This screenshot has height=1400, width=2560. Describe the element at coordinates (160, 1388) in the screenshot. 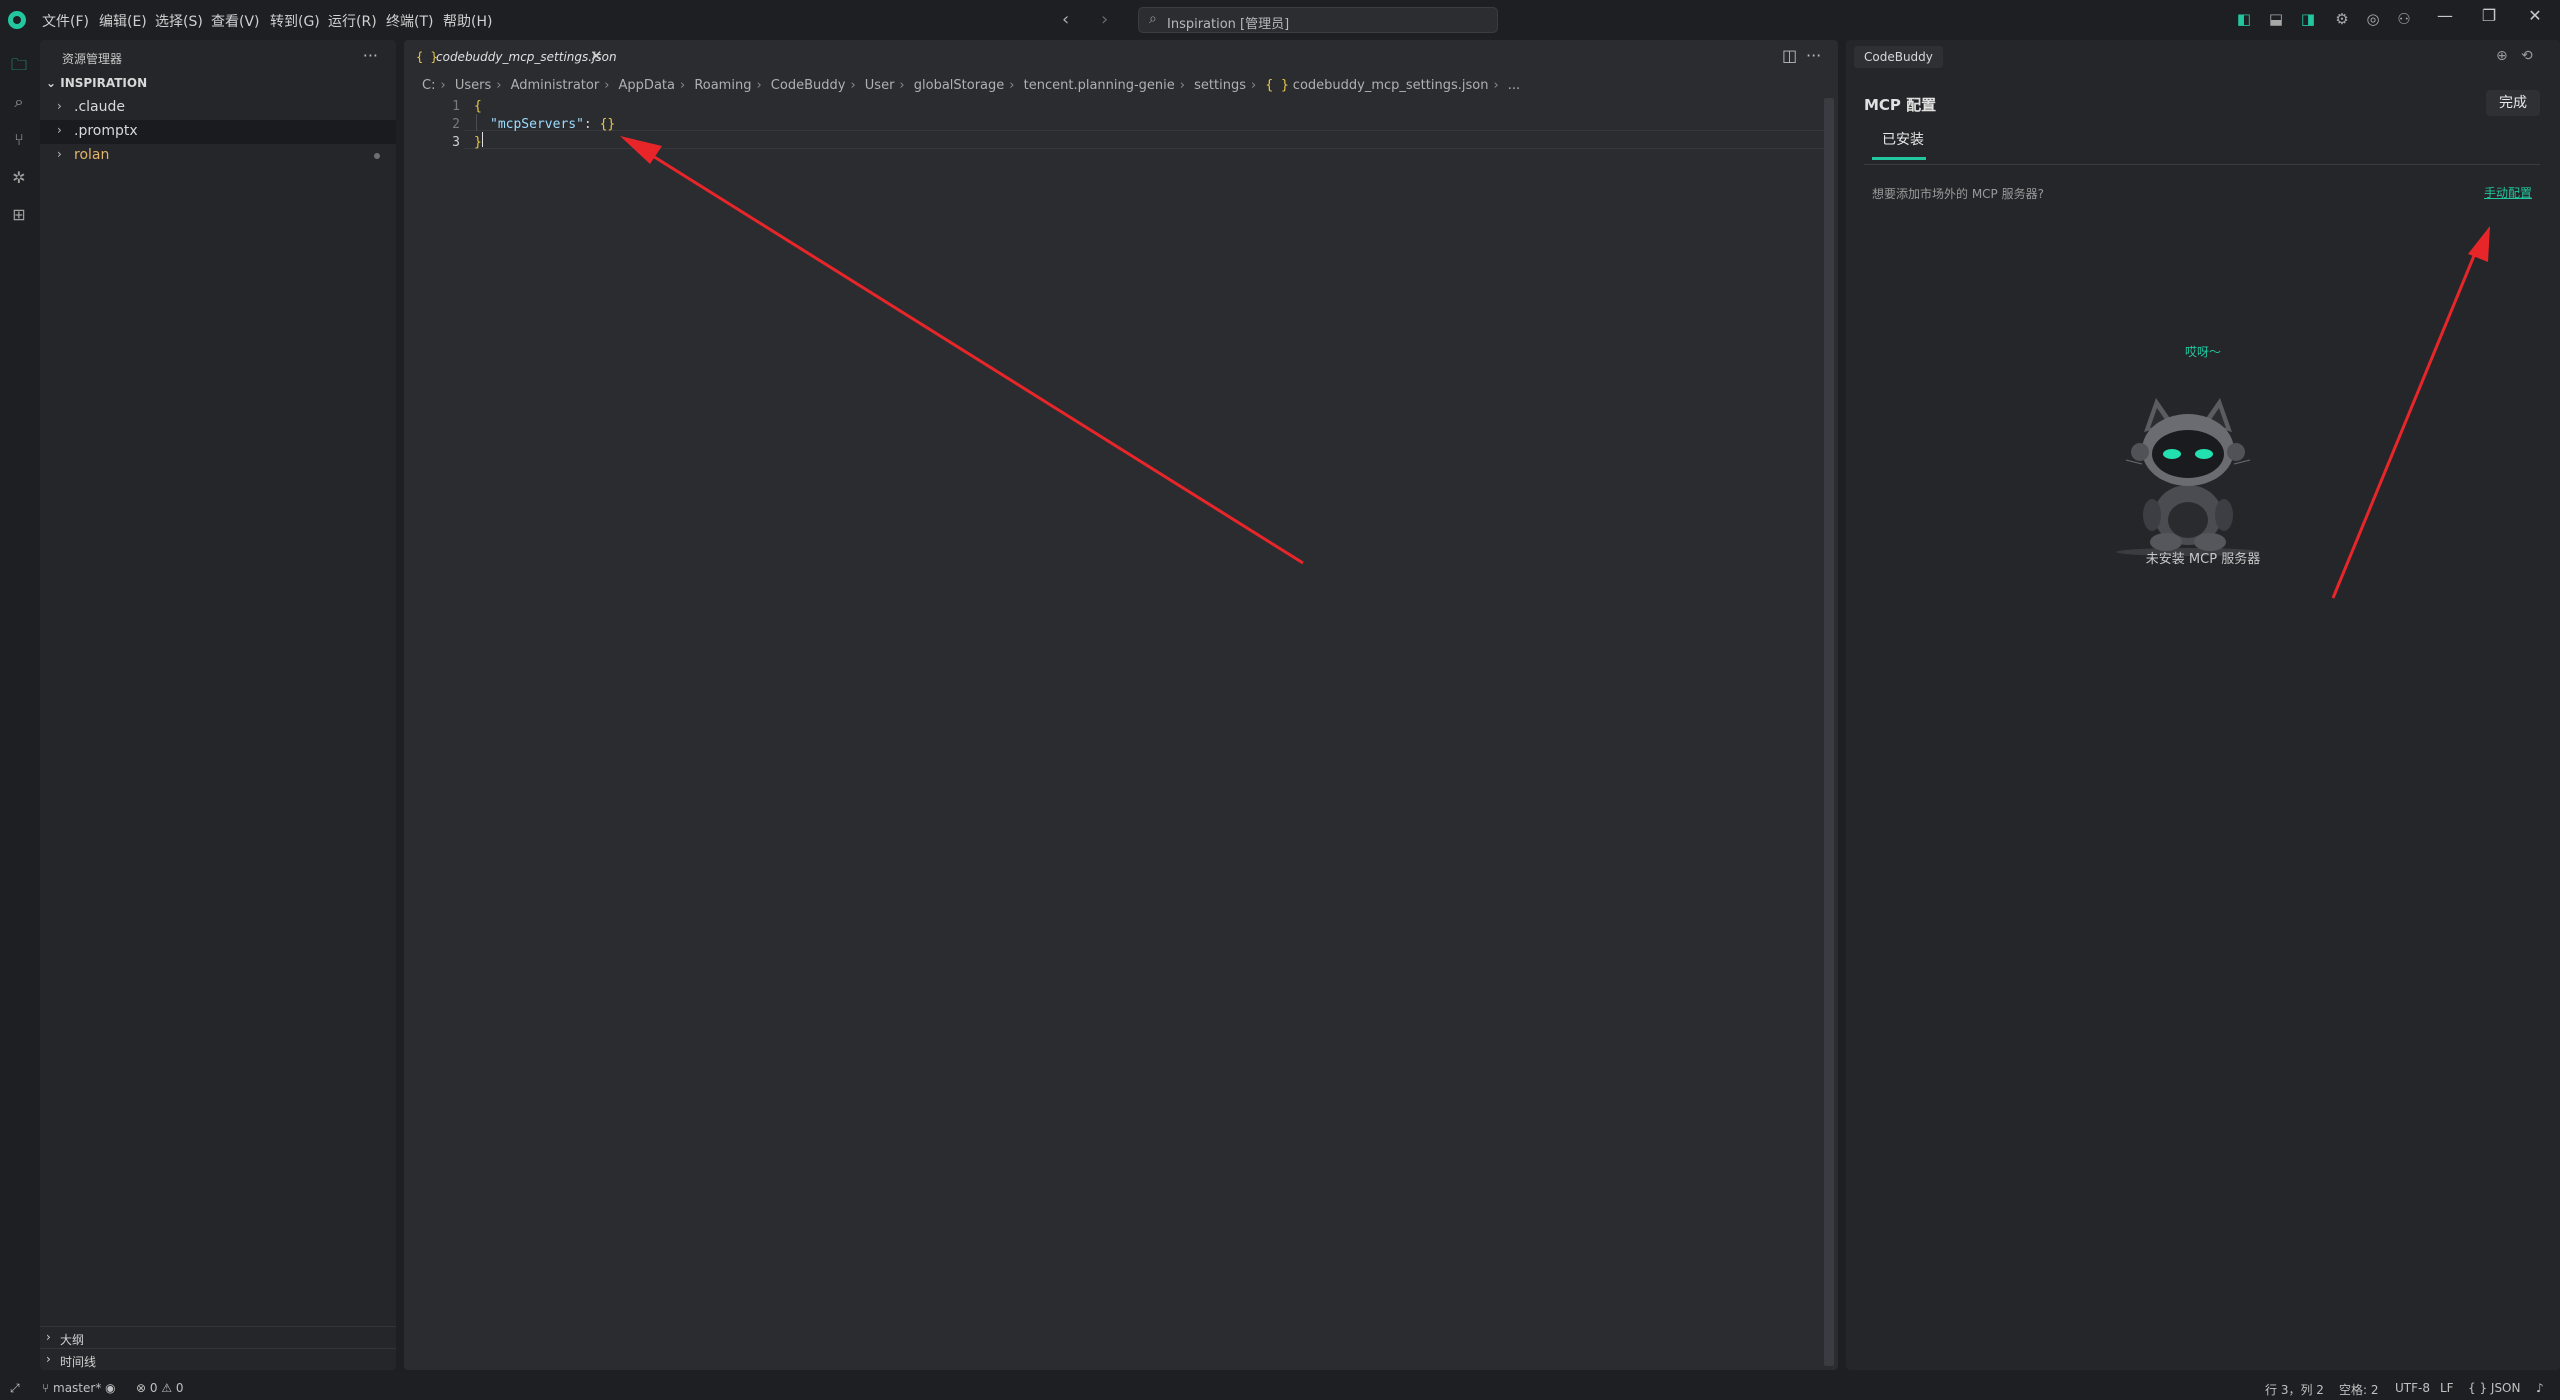

I see `problems-indicator: ⊗ 0 ⚠ 0` at that location.